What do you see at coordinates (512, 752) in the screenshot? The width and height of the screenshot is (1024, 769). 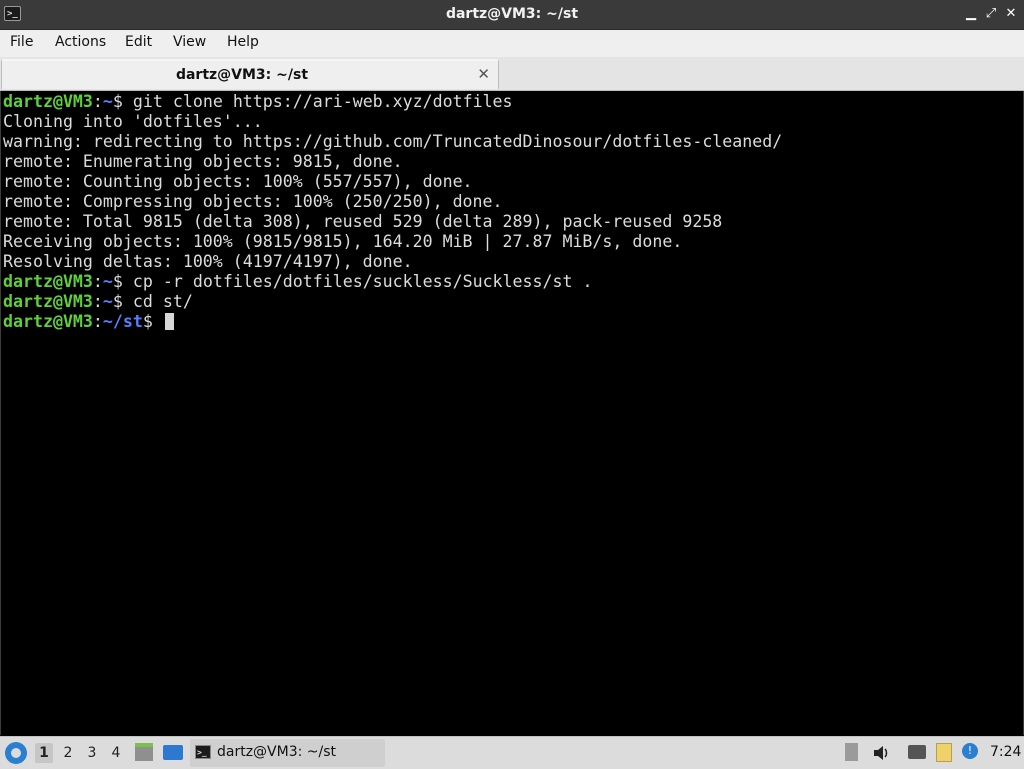 I see `taskbar: 1 2 3 4 >_ dartz@VM3: ~/st ! 7:24` at bounding box center [512, 752].